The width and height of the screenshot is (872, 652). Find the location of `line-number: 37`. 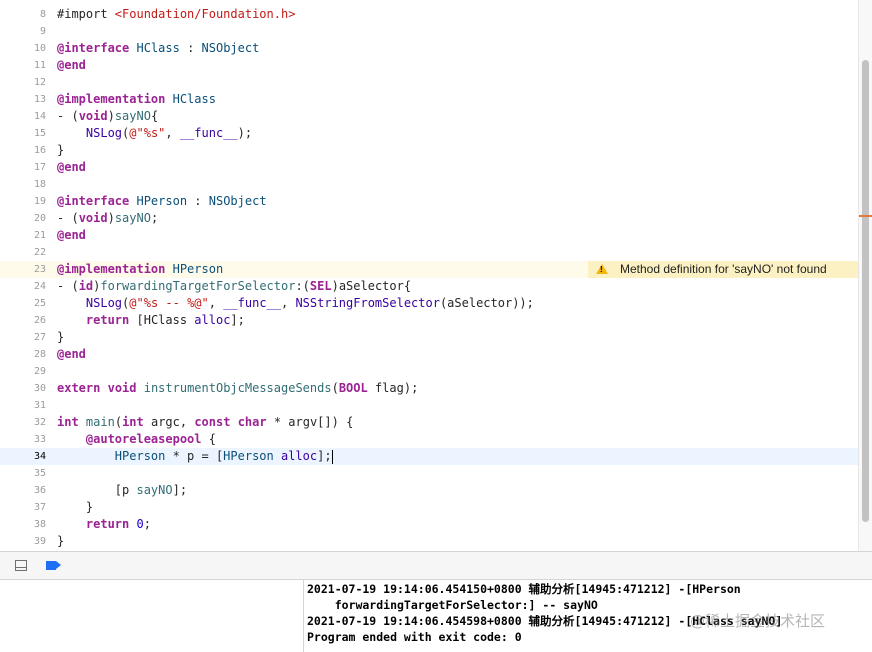

line-number: 37 is located at coordinates (39, 507).